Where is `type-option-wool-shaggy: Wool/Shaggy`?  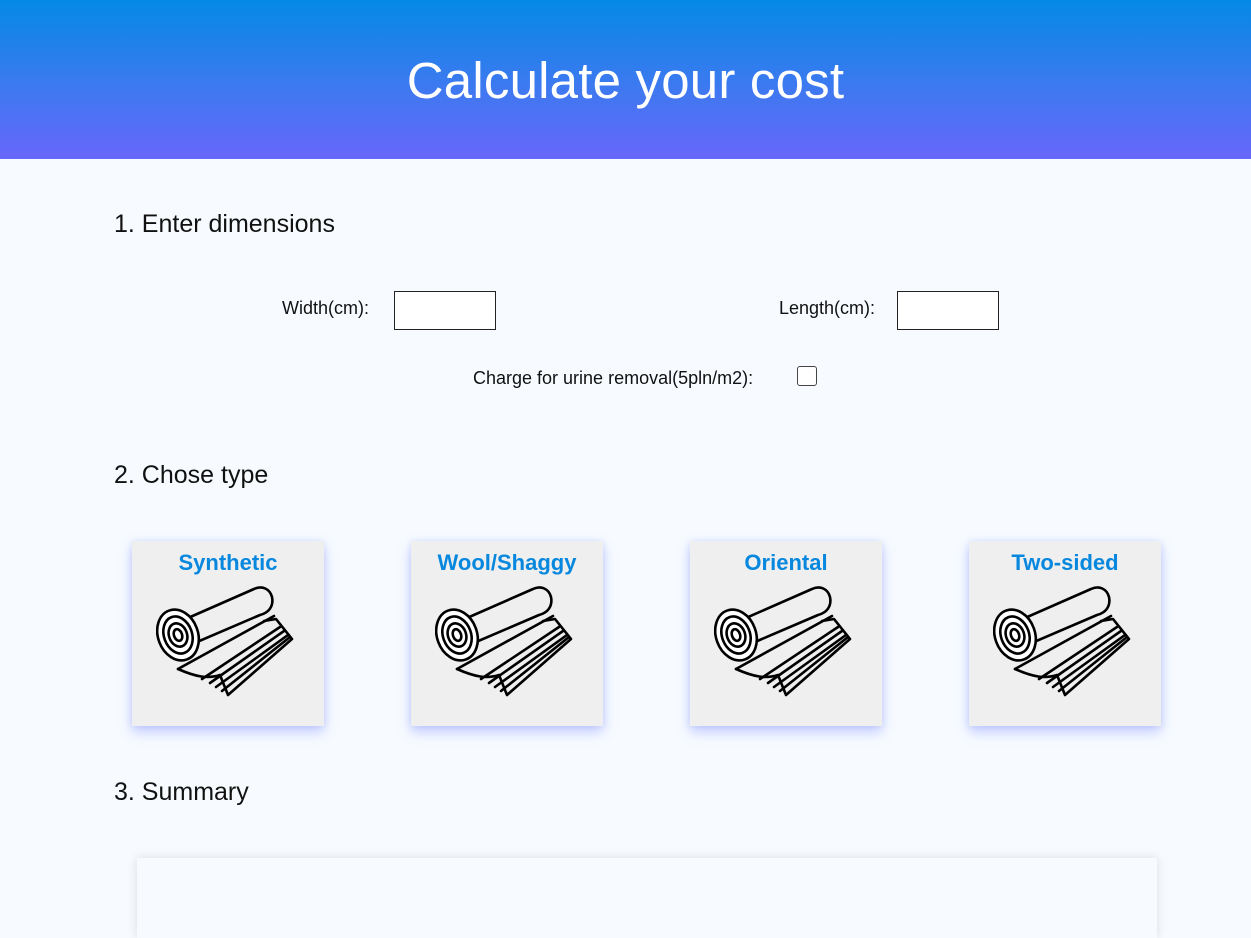 type-option-wool-shaggy: Wool/Shaggy is located at coordinates (507, 633).